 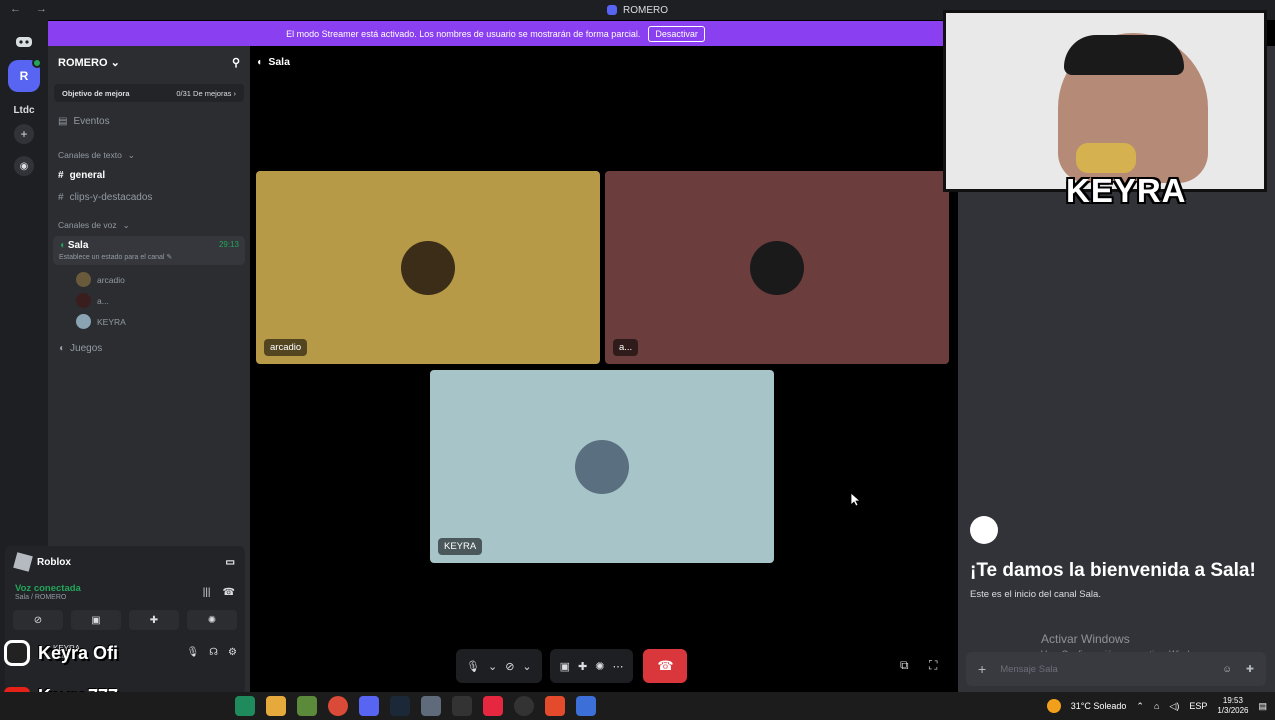 What do you see at coordinates (1113, 570) in the screenshot?
I see `welcome-title: ¡Te damos la bienvenida a Sala!` at bounding box center [1113, 570].